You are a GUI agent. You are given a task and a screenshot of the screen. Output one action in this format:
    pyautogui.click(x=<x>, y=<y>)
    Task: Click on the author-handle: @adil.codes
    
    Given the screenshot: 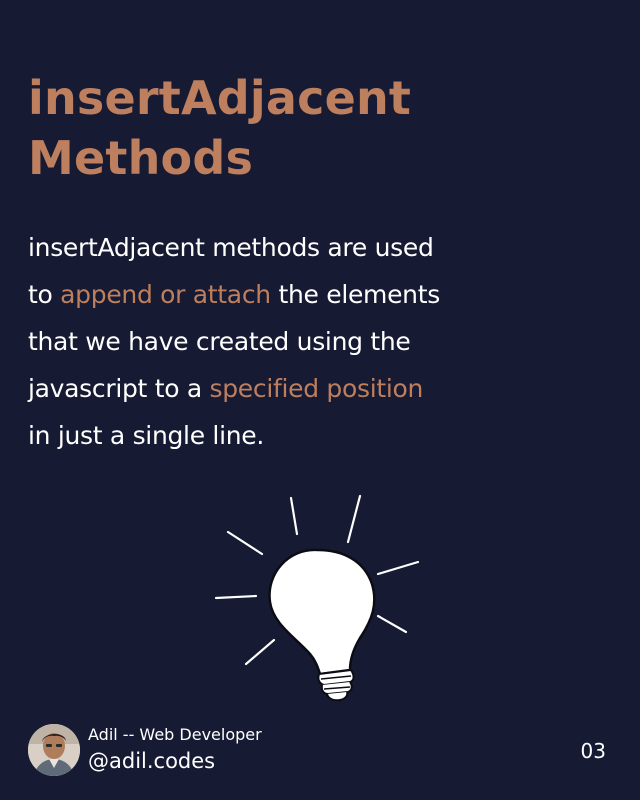 What is the action you would take?
    pyautogui.click(x=152, y=761)
    